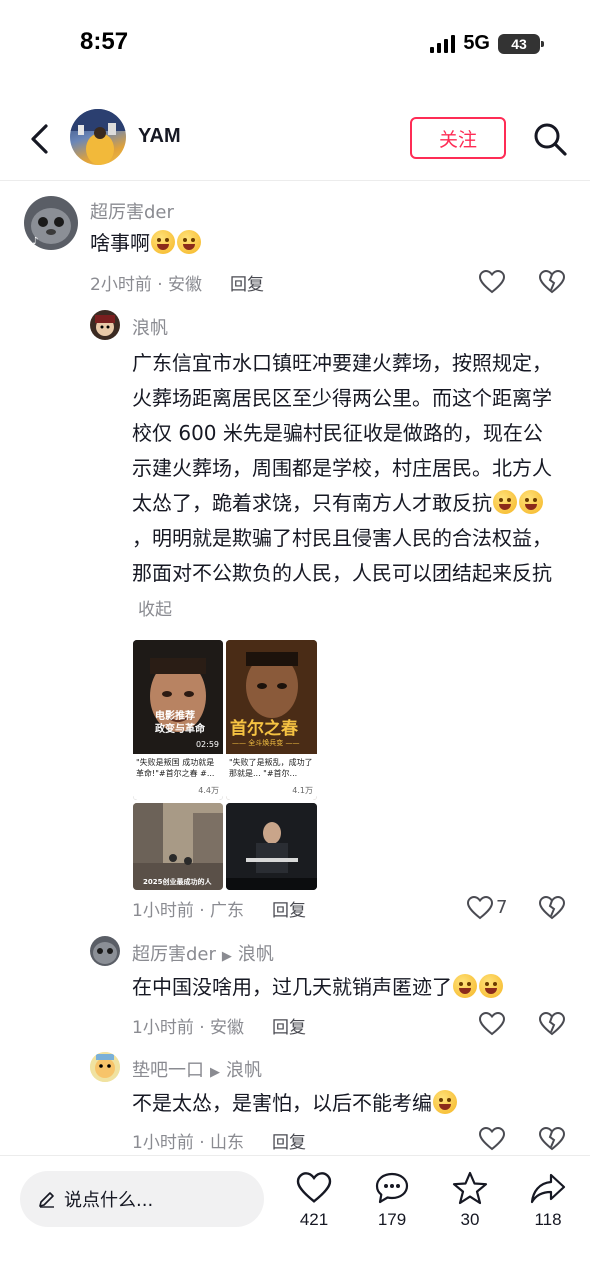 The height and width of the screenshot is (1280, 590). Describe the element at coordinates (470, 1219) in the screenshot. I see `favorite-count: 30` at that location.